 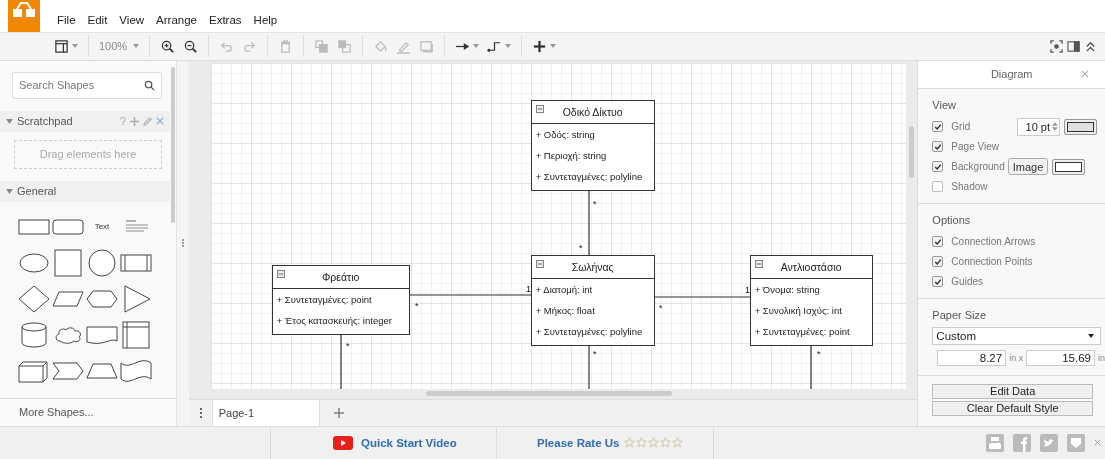 I want to click on to-front-icon, so click(x=322, y=46).